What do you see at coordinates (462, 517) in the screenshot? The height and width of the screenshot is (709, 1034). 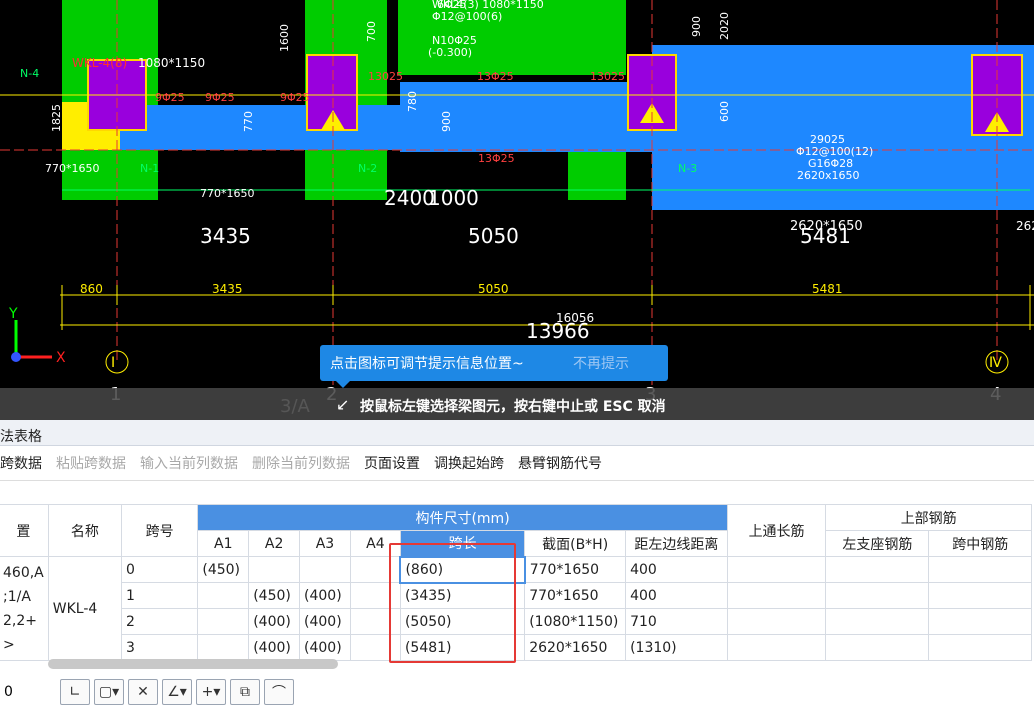 I see `col-header-component-size: 构件尺寸(mm)` at bounding box center [462, 517].